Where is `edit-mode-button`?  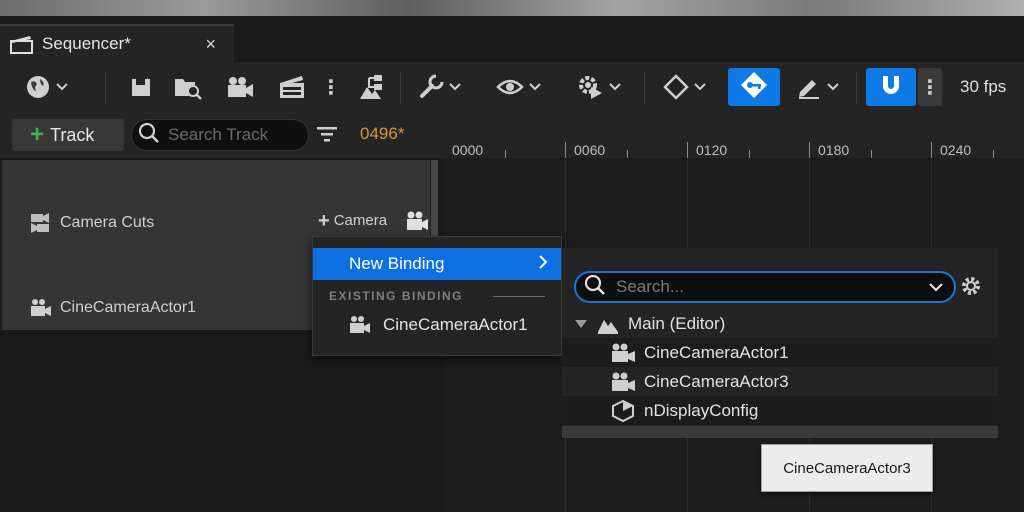 edit-mode-button is located at coordinates (818, 87).